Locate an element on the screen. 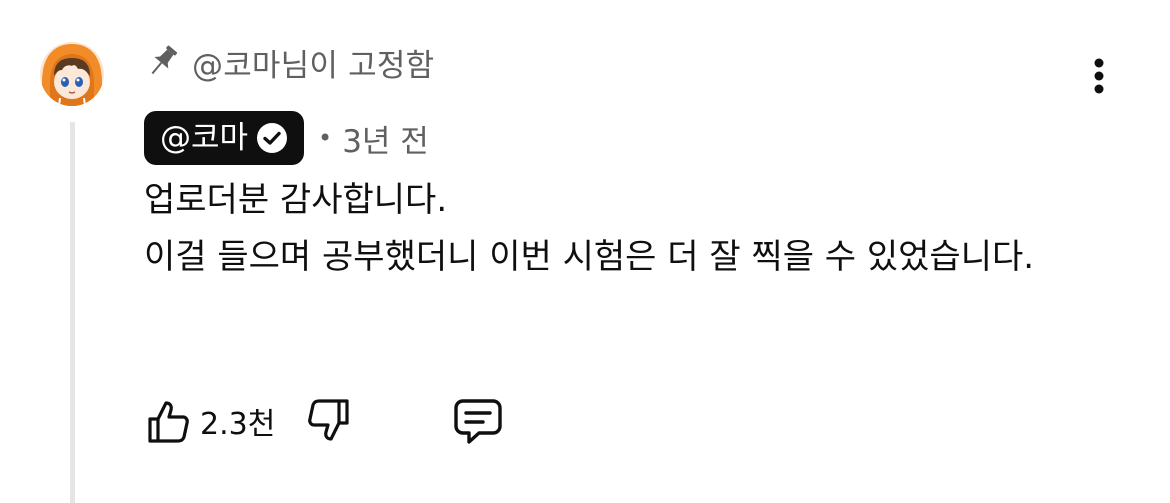 The image size is (1170, 503). author-name: @코마 is located at coordinates (204, 137).